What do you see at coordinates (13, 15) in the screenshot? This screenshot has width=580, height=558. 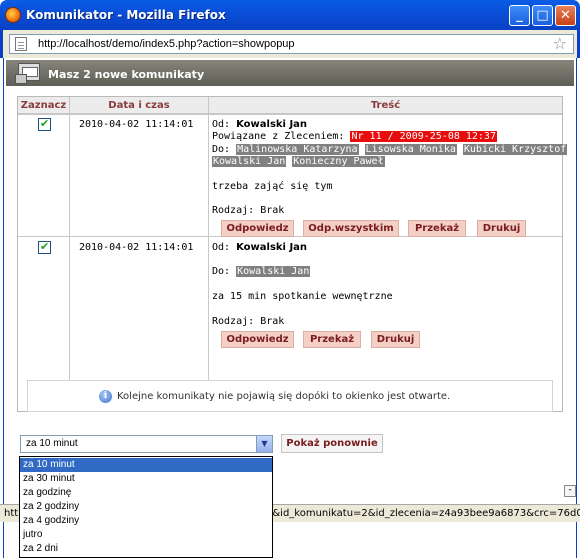 I see `firefox-icon` at bounding box center [13, 15].